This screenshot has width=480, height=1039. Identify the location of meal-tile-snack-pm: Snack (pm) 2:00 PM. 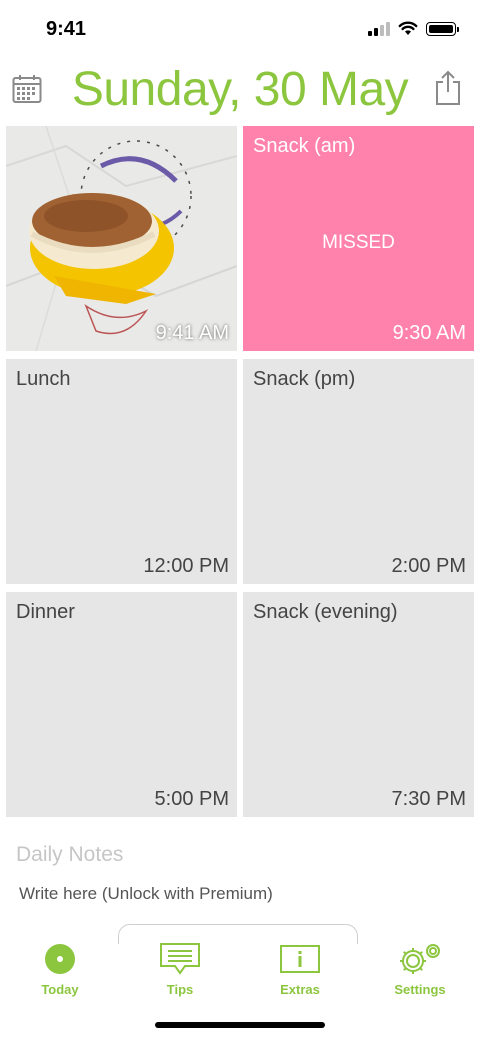
(358, 471).